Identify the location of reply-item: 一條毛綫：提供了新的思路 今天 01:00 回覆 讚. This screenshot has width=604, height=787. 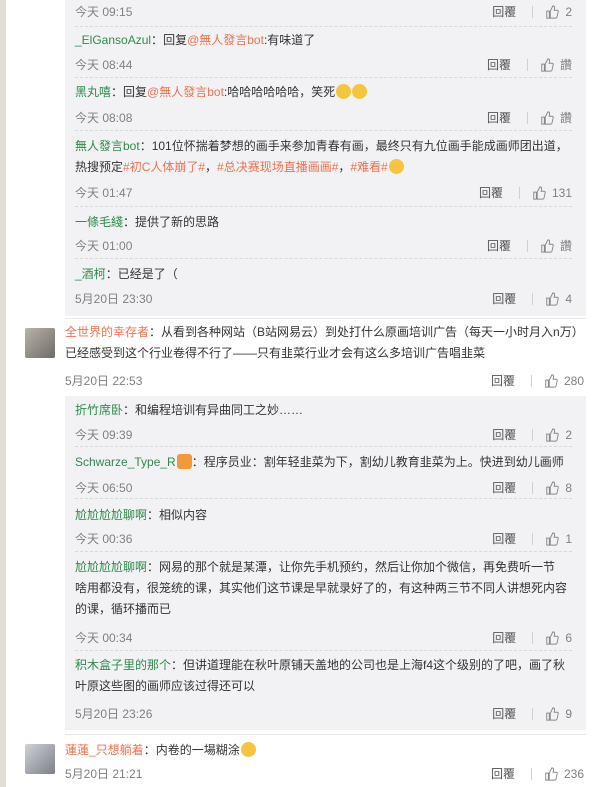
(325, 234).